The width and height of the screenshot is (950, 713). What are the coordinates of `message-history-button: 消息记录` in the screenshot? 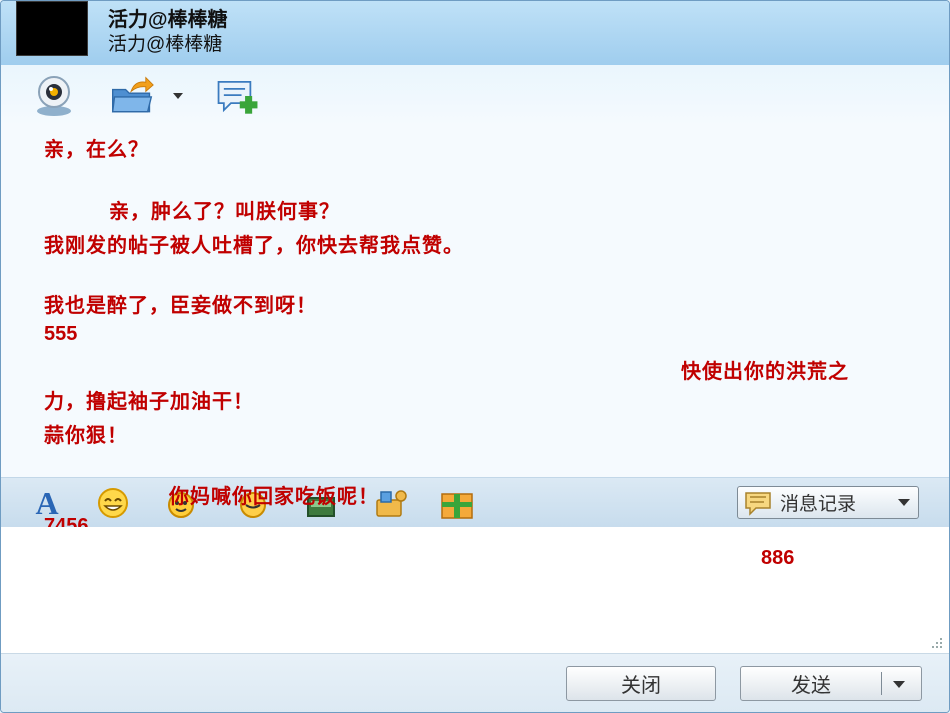 It's located at (828, 502).